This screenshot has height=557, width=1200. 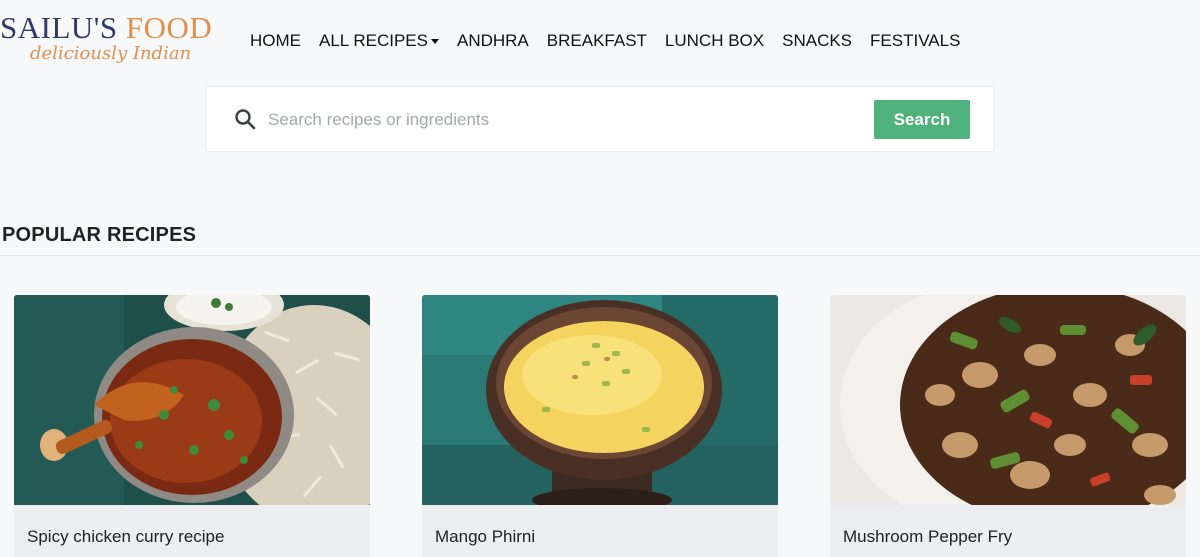 I want to click on nav-item-label: ALL RECIPES, so click(x=373, y=40).